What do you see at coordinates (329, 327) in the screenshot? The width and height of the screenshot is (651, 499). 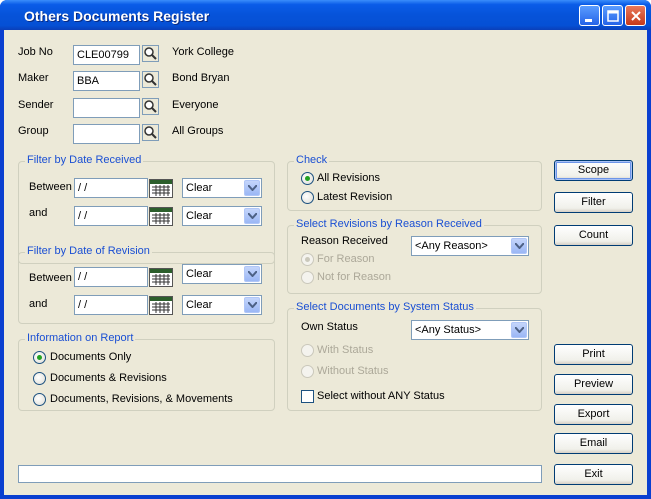 I see `own-status-label: Own Status` at bounding box center [329, 327].